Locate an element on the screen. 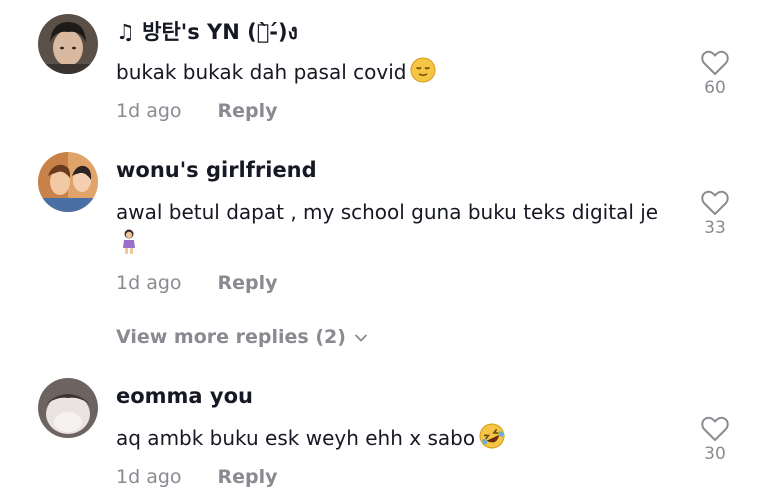 This screenshot has width=759, height=504. like-button: 60 is located at coordinates (715, 74).